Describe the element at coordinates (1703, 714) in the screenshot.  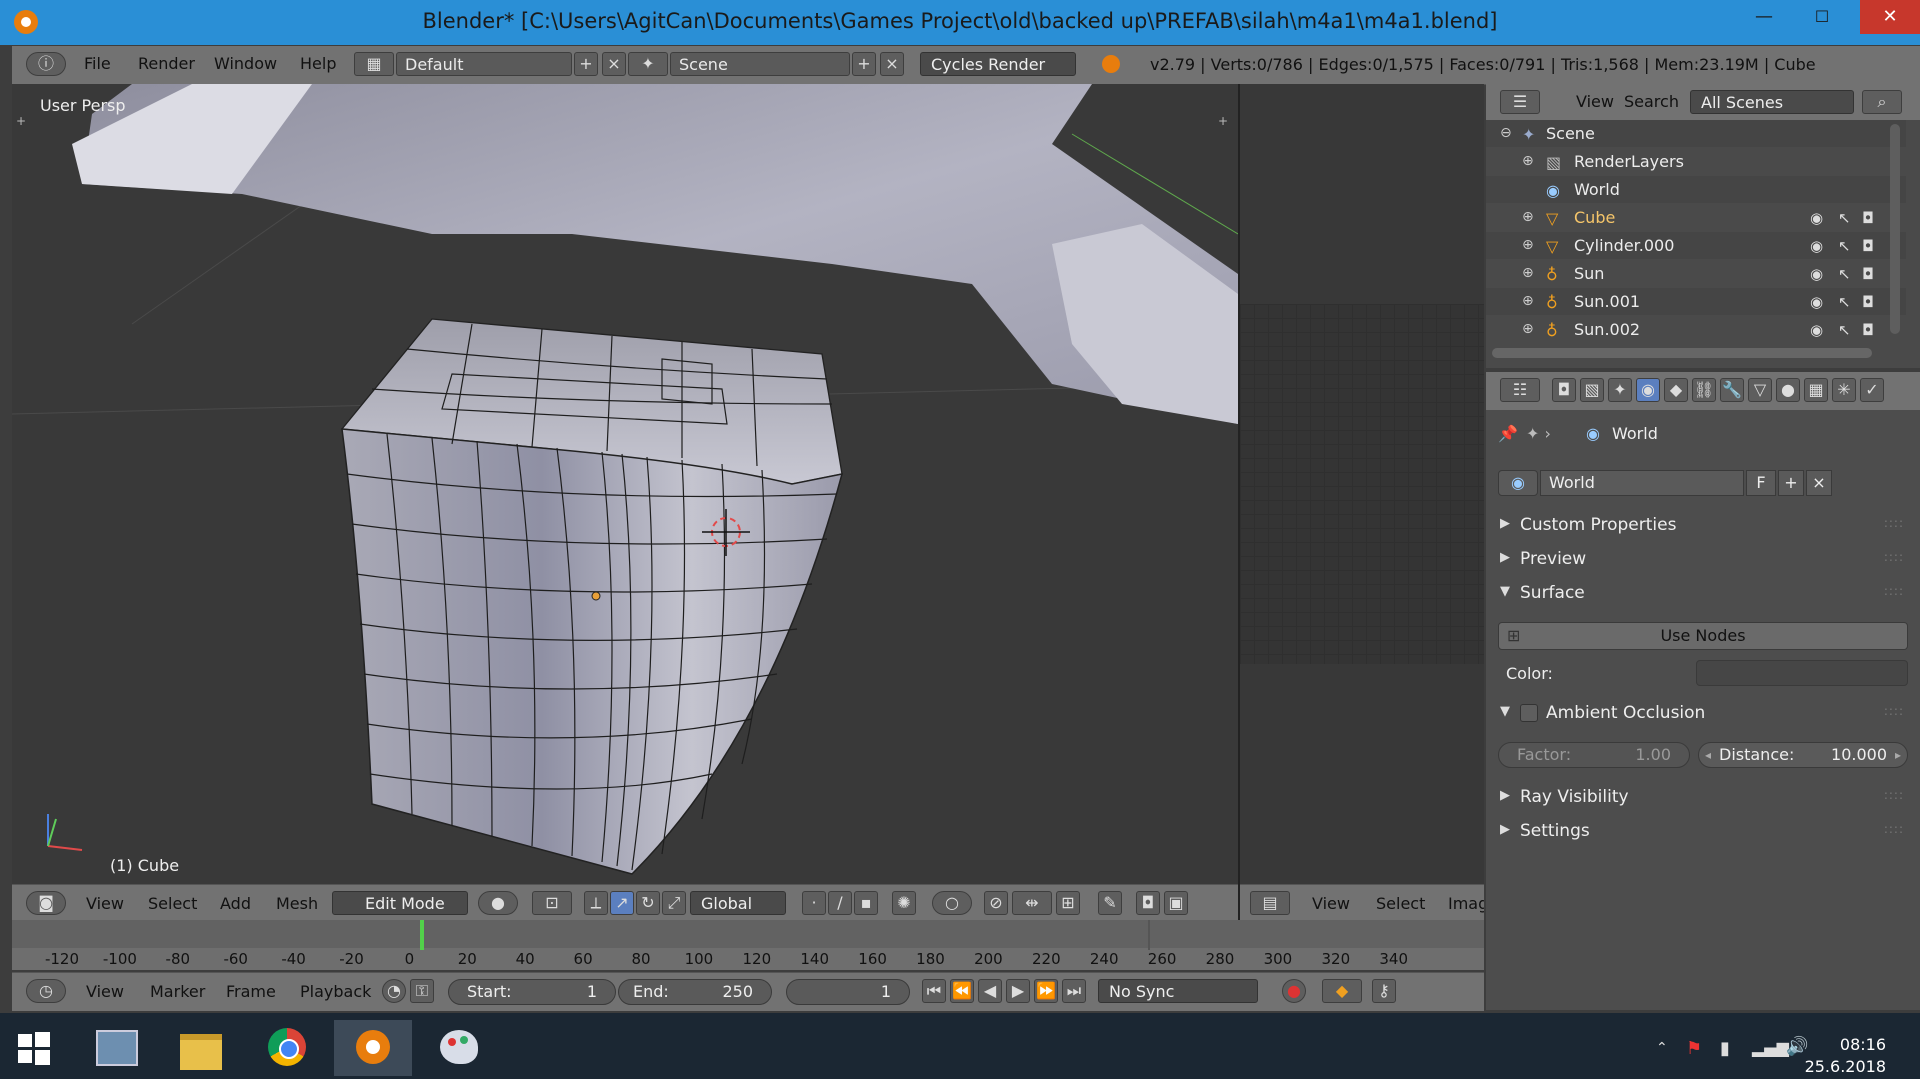
I see `panel-ambient-occlusion: ▼ Ambient Occlusion ::::` at that location.